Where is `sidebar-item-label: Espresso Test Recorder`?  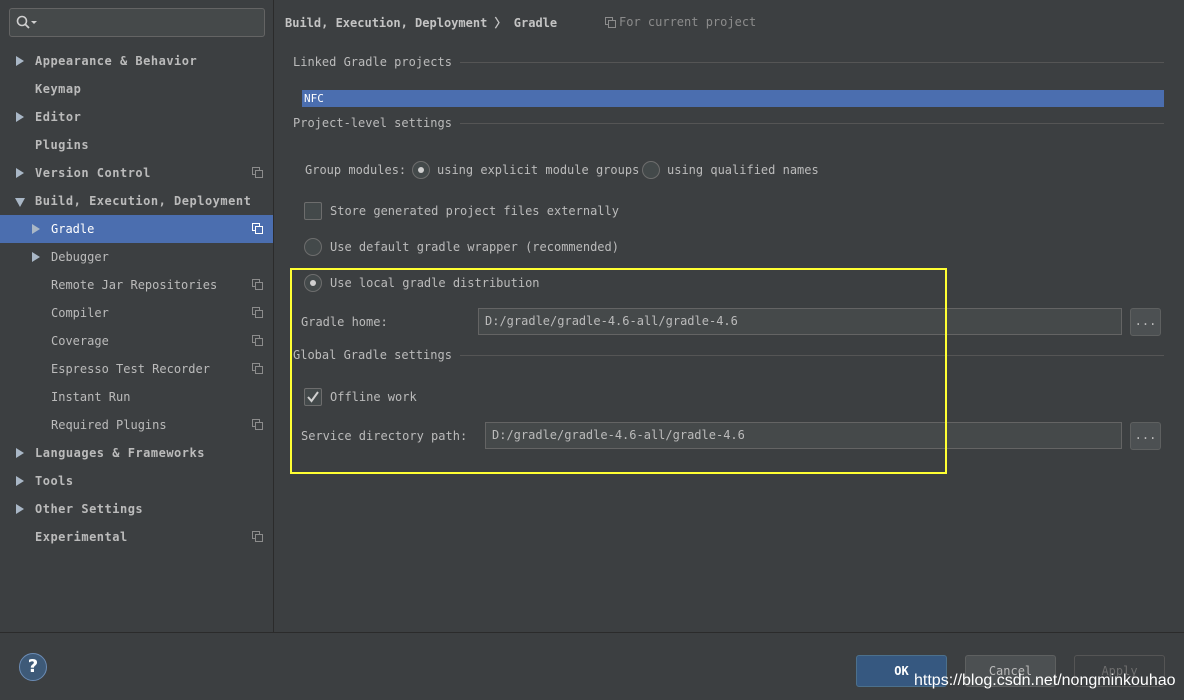
sidebar-item-label: Espresso Test Recorder is located at coordinates (130, 369).